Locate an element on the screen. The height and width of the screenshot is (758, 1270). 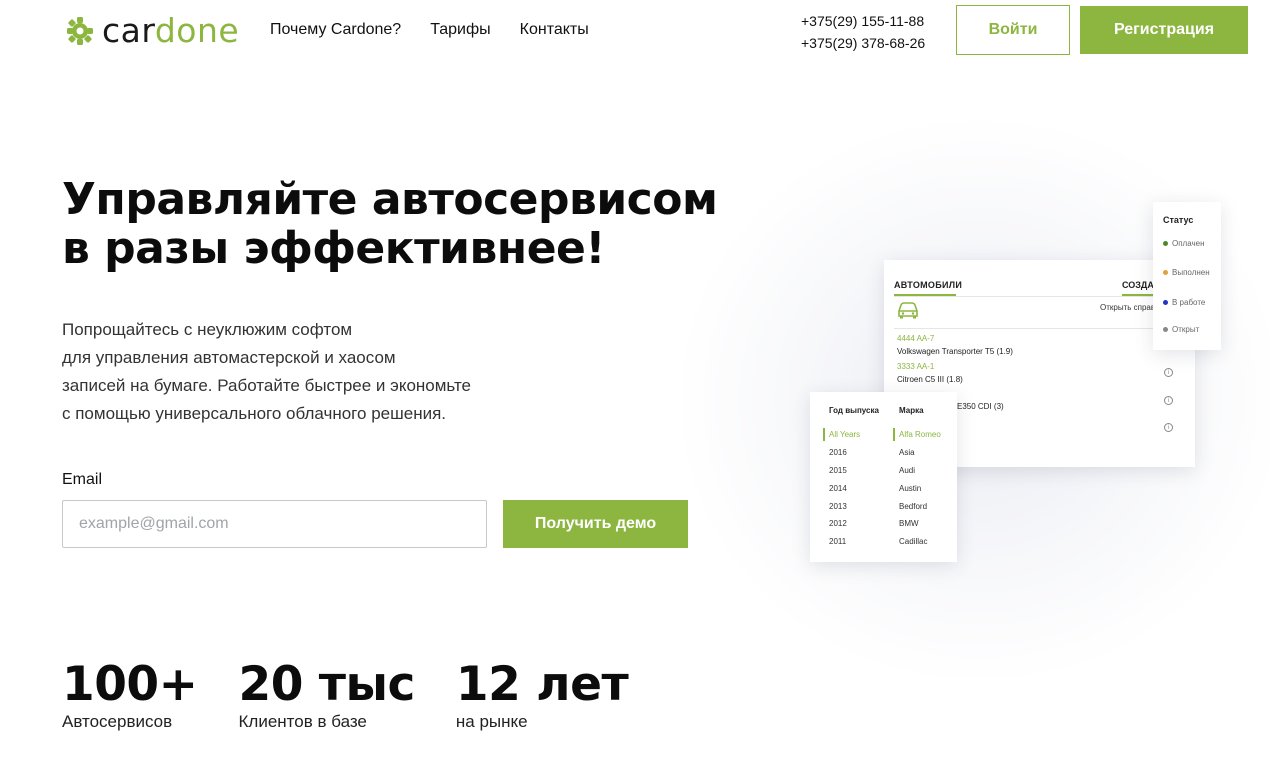
status-item: Оплачен is located at coordinates (1184, 243).